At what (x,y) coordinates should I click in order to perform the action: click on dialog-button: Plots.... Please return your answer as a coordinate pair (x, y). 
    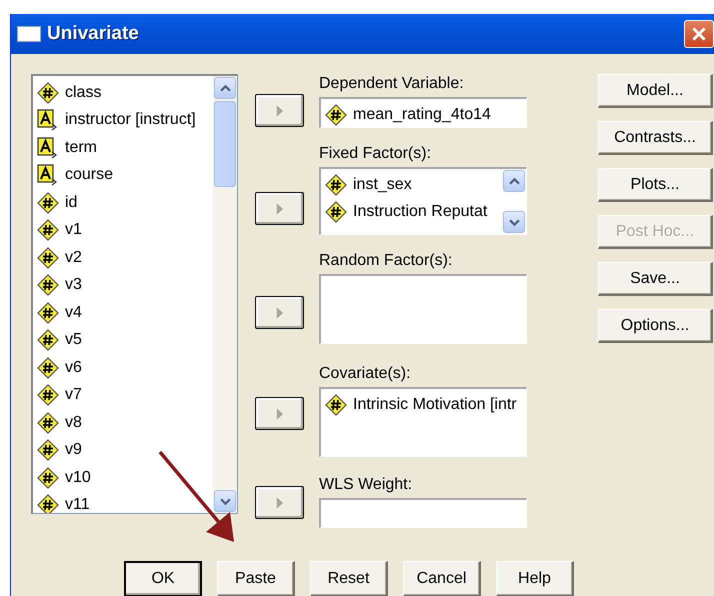
    Looking at the image, I should click on (655, 185).